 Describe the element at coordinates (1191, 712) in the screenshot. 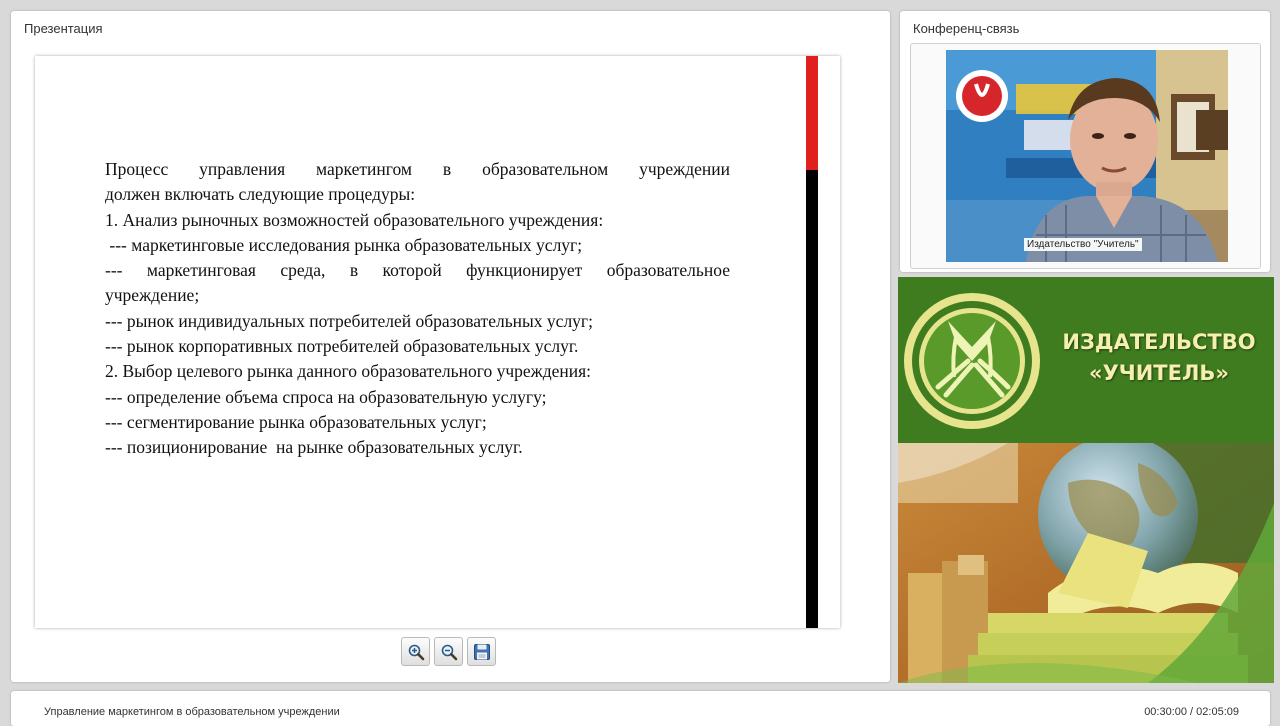

I see `playback-time: 00:30:00 / 02:05:09` at that location.